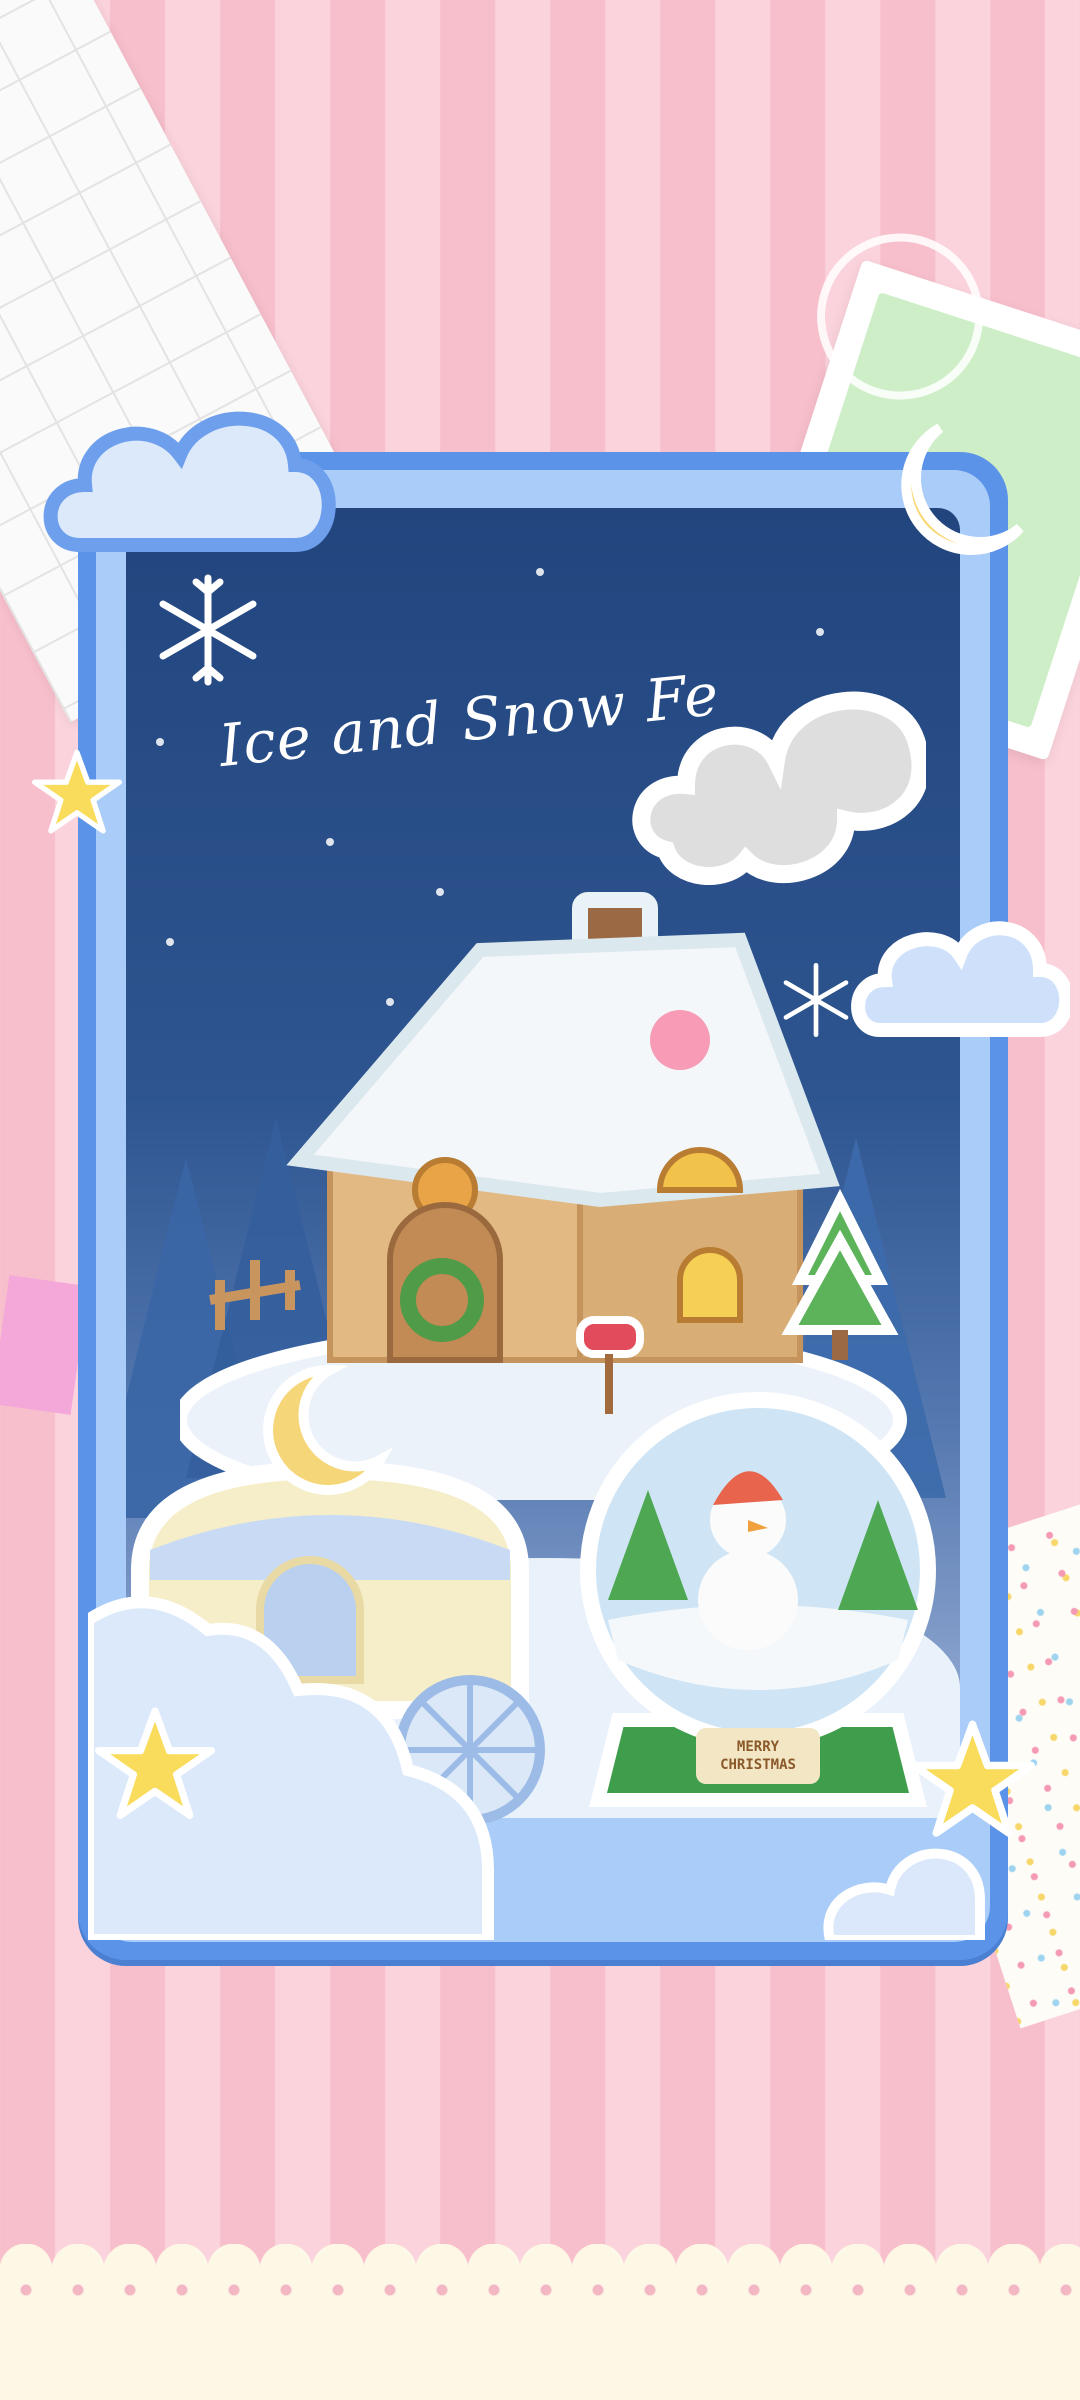 The height and width of the screenshot is (2400, 1080). I want to click on moon-icon, so click(950, 493).